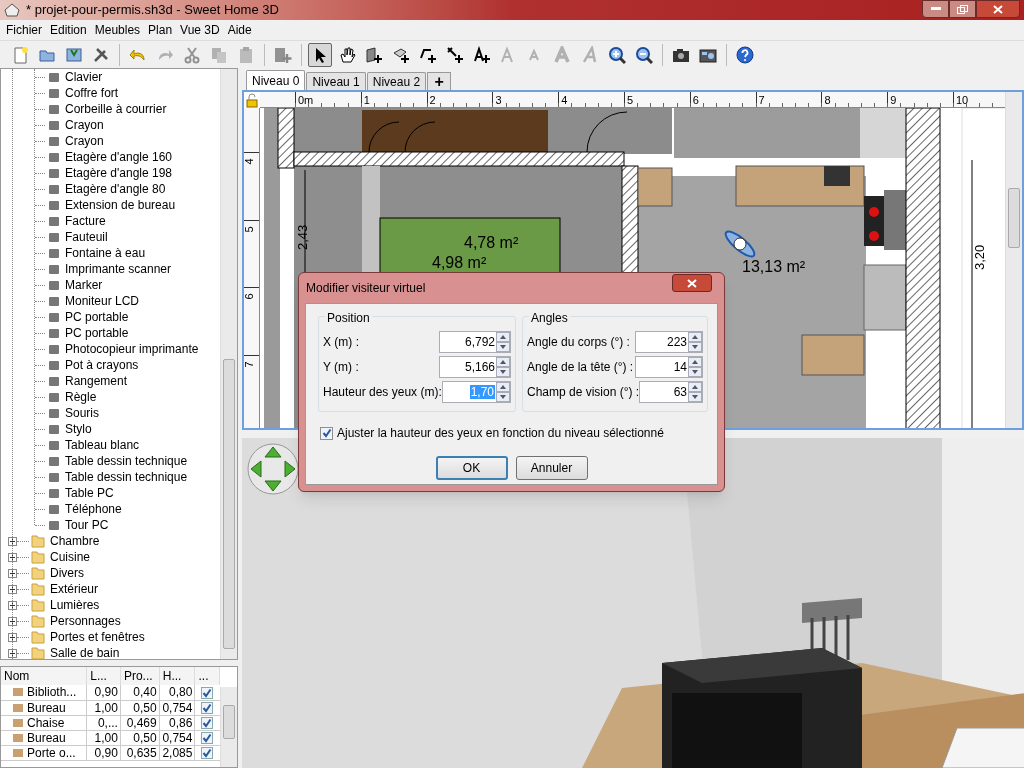 The width and height of the screenshot is (1024, 768). What do you see at coordinates (81, 397) in the screenshot?
I see `tree-item: Règle` at bounding box center [81, 397].